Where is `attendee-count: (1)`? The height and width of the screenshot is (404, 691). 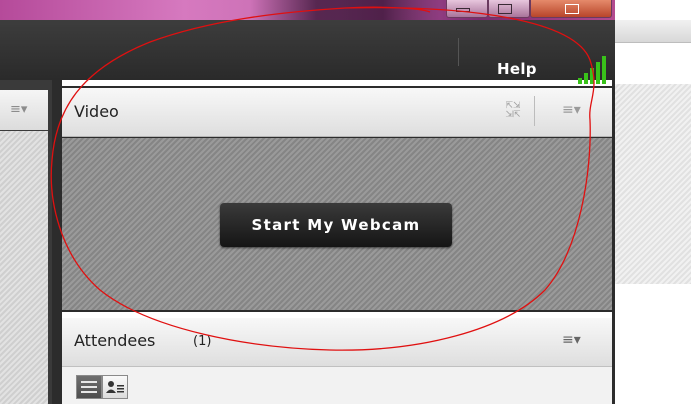 attendee-count: (1) is located at coordinates (202, 341).